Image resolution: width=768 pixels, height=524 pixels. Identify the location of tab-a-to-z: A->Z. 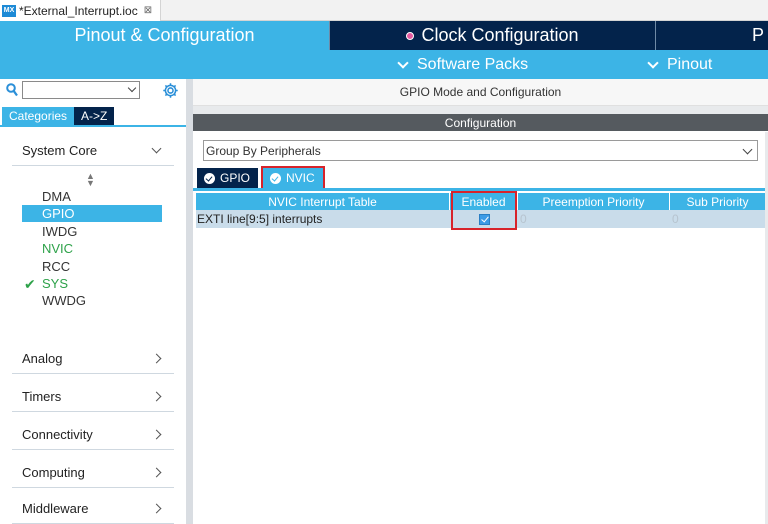
(94, 116).